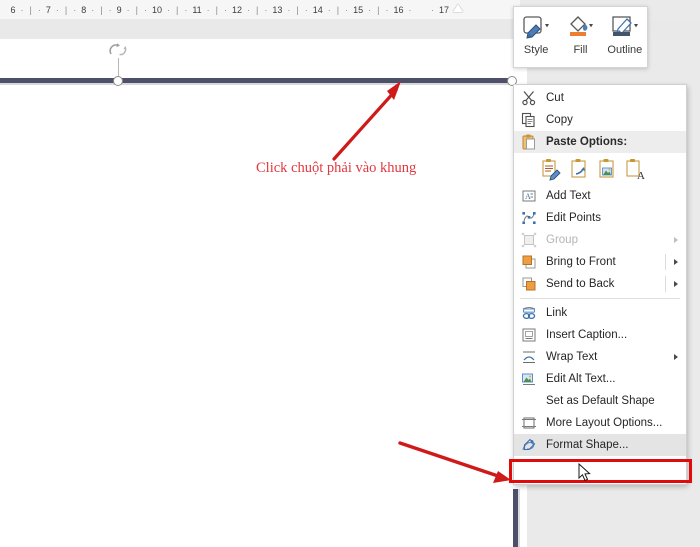 This screenshot has width=700, height=547. I want to click on send-to-back-icon, so click(529, 284).